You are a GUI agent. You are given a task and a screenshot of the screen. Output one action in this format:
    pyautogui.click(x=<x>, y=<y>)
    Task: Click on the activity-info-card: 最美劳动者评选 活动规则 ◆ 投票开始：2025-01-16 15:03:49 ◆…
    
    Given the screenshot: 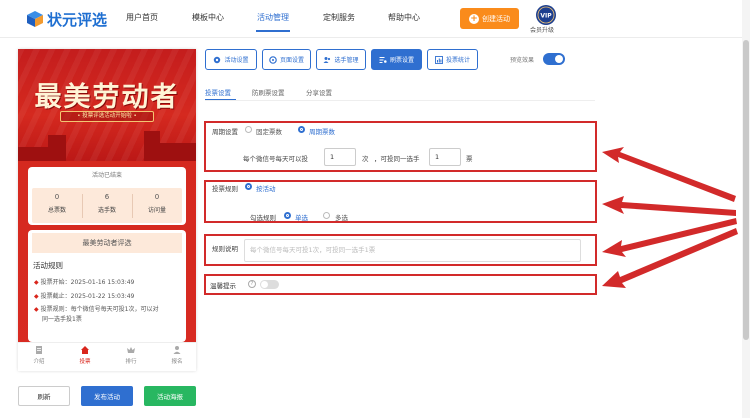 What is the action you would take?
    pyautogui.click(x=107, y=286)
    